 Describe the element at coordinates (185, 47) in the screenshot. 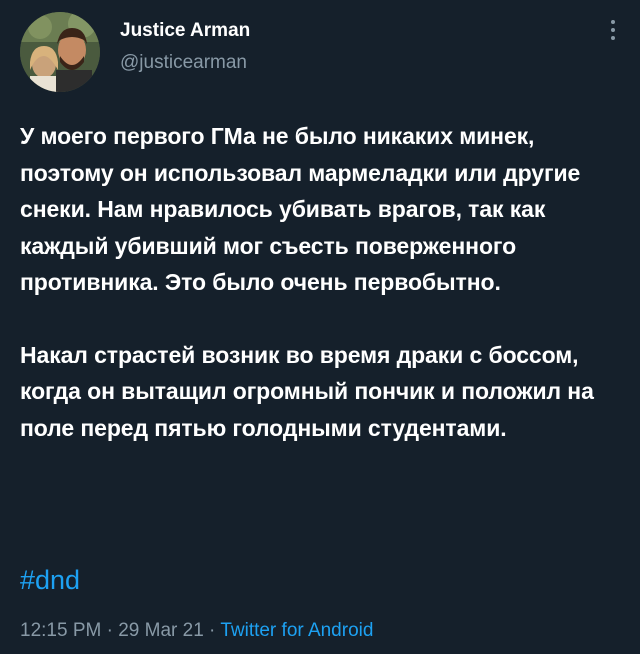

I see `user-info: Justice Arman @justicearman` at that location.